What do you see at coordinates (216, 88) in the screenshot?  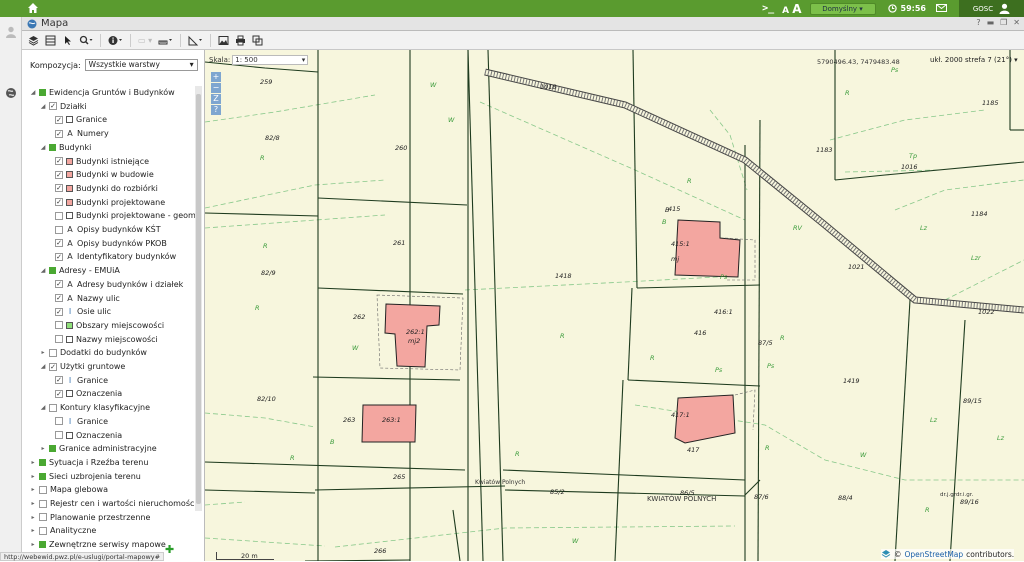 I see `zoom-out-button: −` at bounding box center [216, 88].